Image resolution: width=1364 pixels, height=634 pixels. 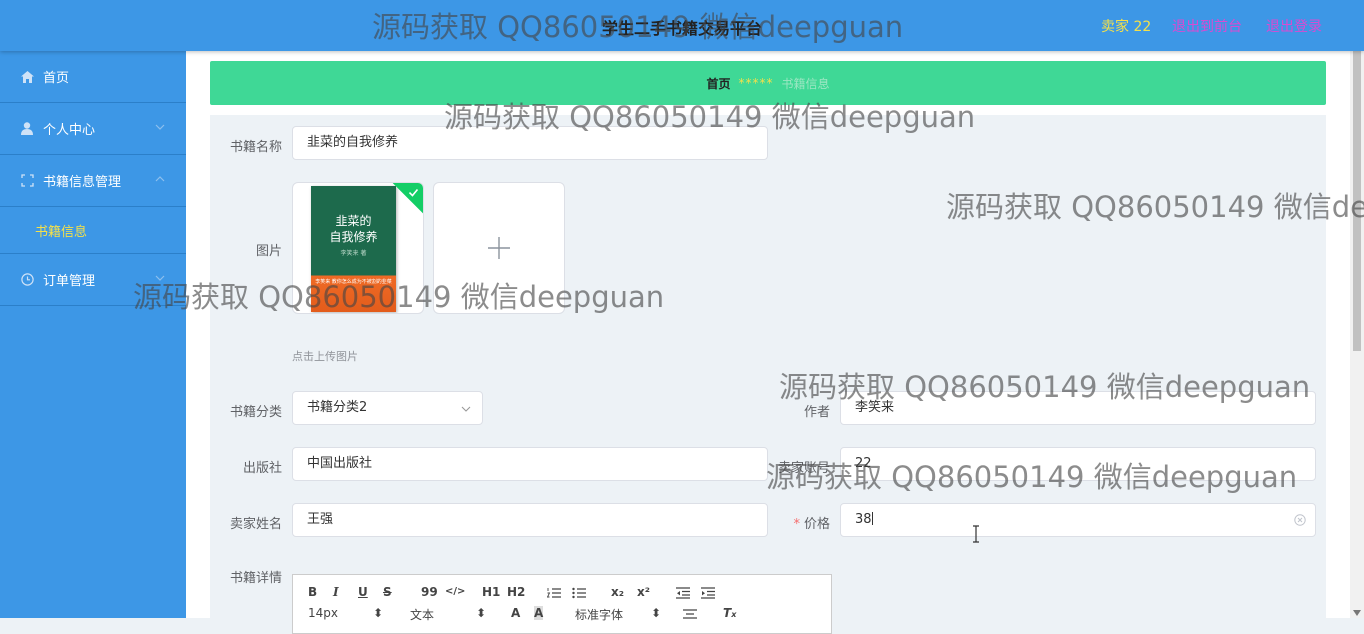 I want to click on scrollbar-thumb, so click(x=1357, y=201).